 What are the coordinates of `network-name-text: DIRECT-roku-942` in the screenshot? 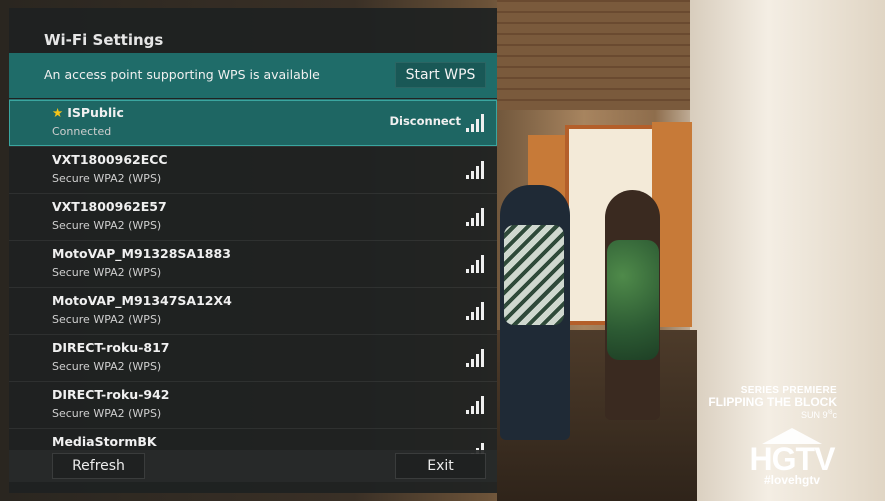 It's located at (111, 394).